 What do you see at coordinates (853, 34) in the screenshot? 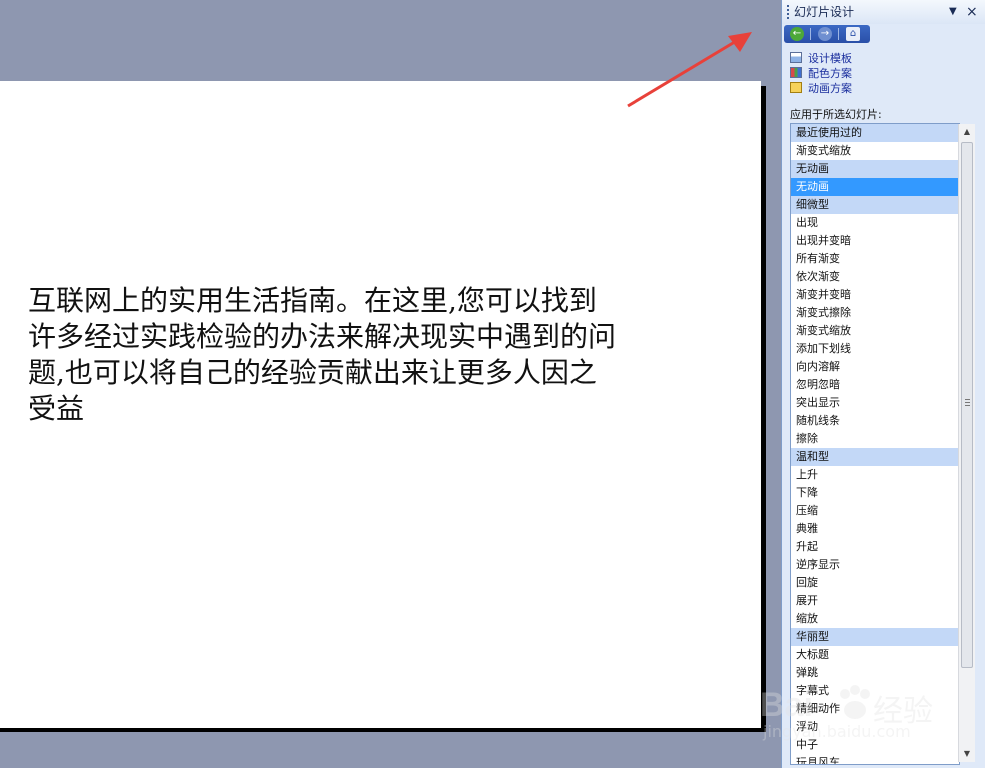
I see `home-icon: ⌂` at bounding box center [853, 34].